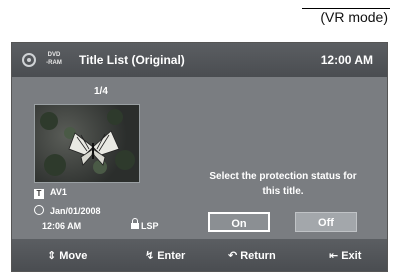 Image resolution: width=396 pixels, height=272 pixels. What do you see at coordinates (150, 256) in the screenshot?
I see `enter-icon: ↯` at bounding box center [150, 256].